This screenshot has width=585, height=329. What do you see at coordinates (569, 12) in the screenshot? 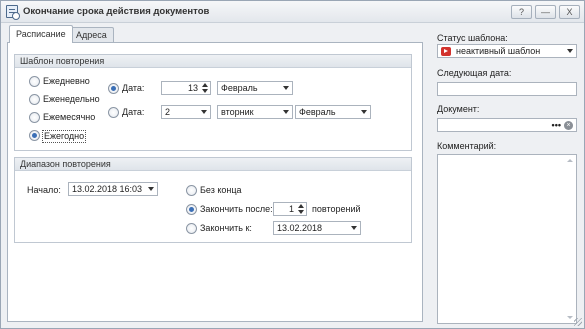
I see `close-button: X` at bounding box center [569, 12].